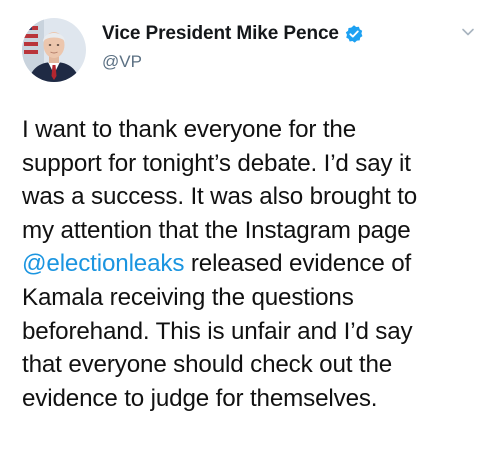  What do you see at coordinates (207, 365) in the screenshot?
I see `tweet-line: that everyone should check out the` at bounding box center [207, 365].